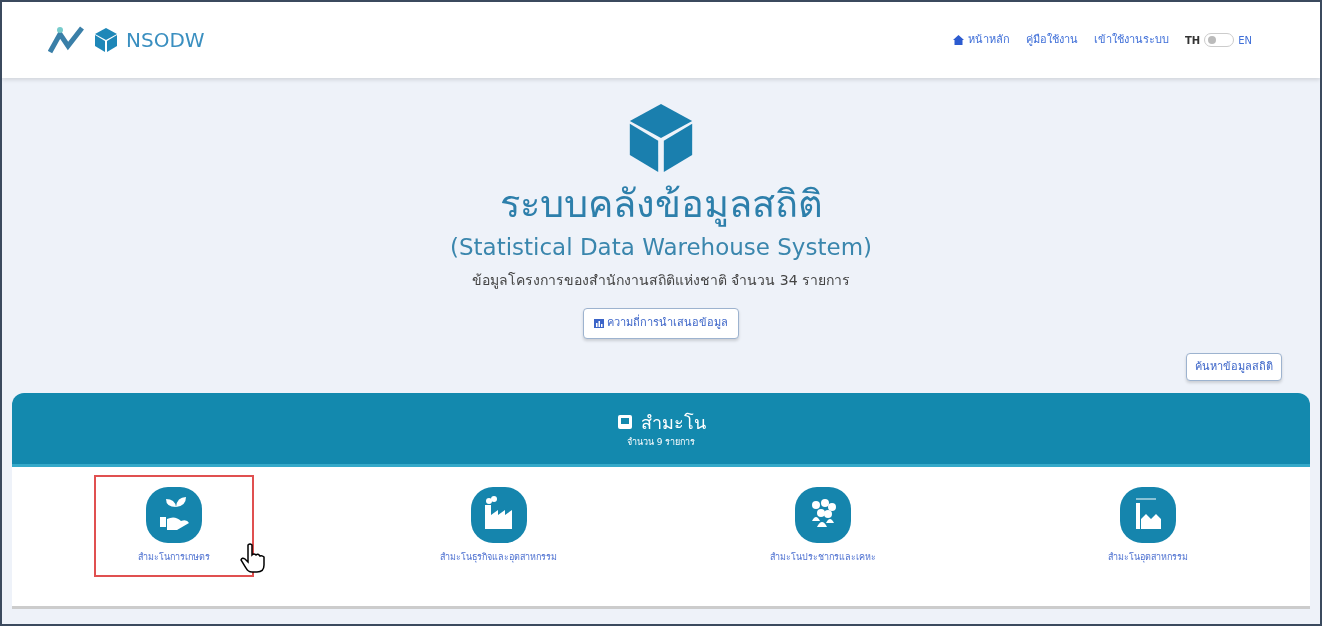  I want to click on category-item: สำมะโนประชากรและเคหะ, so click(823, 526).